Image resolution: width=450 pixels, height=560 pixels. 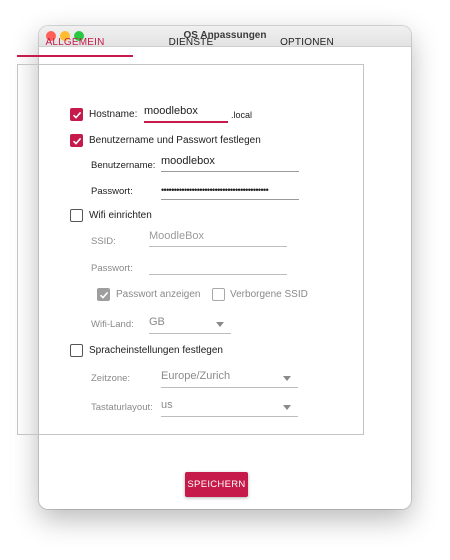 I want to click on wifi-country-value: GB, so click(x=157, y=322).